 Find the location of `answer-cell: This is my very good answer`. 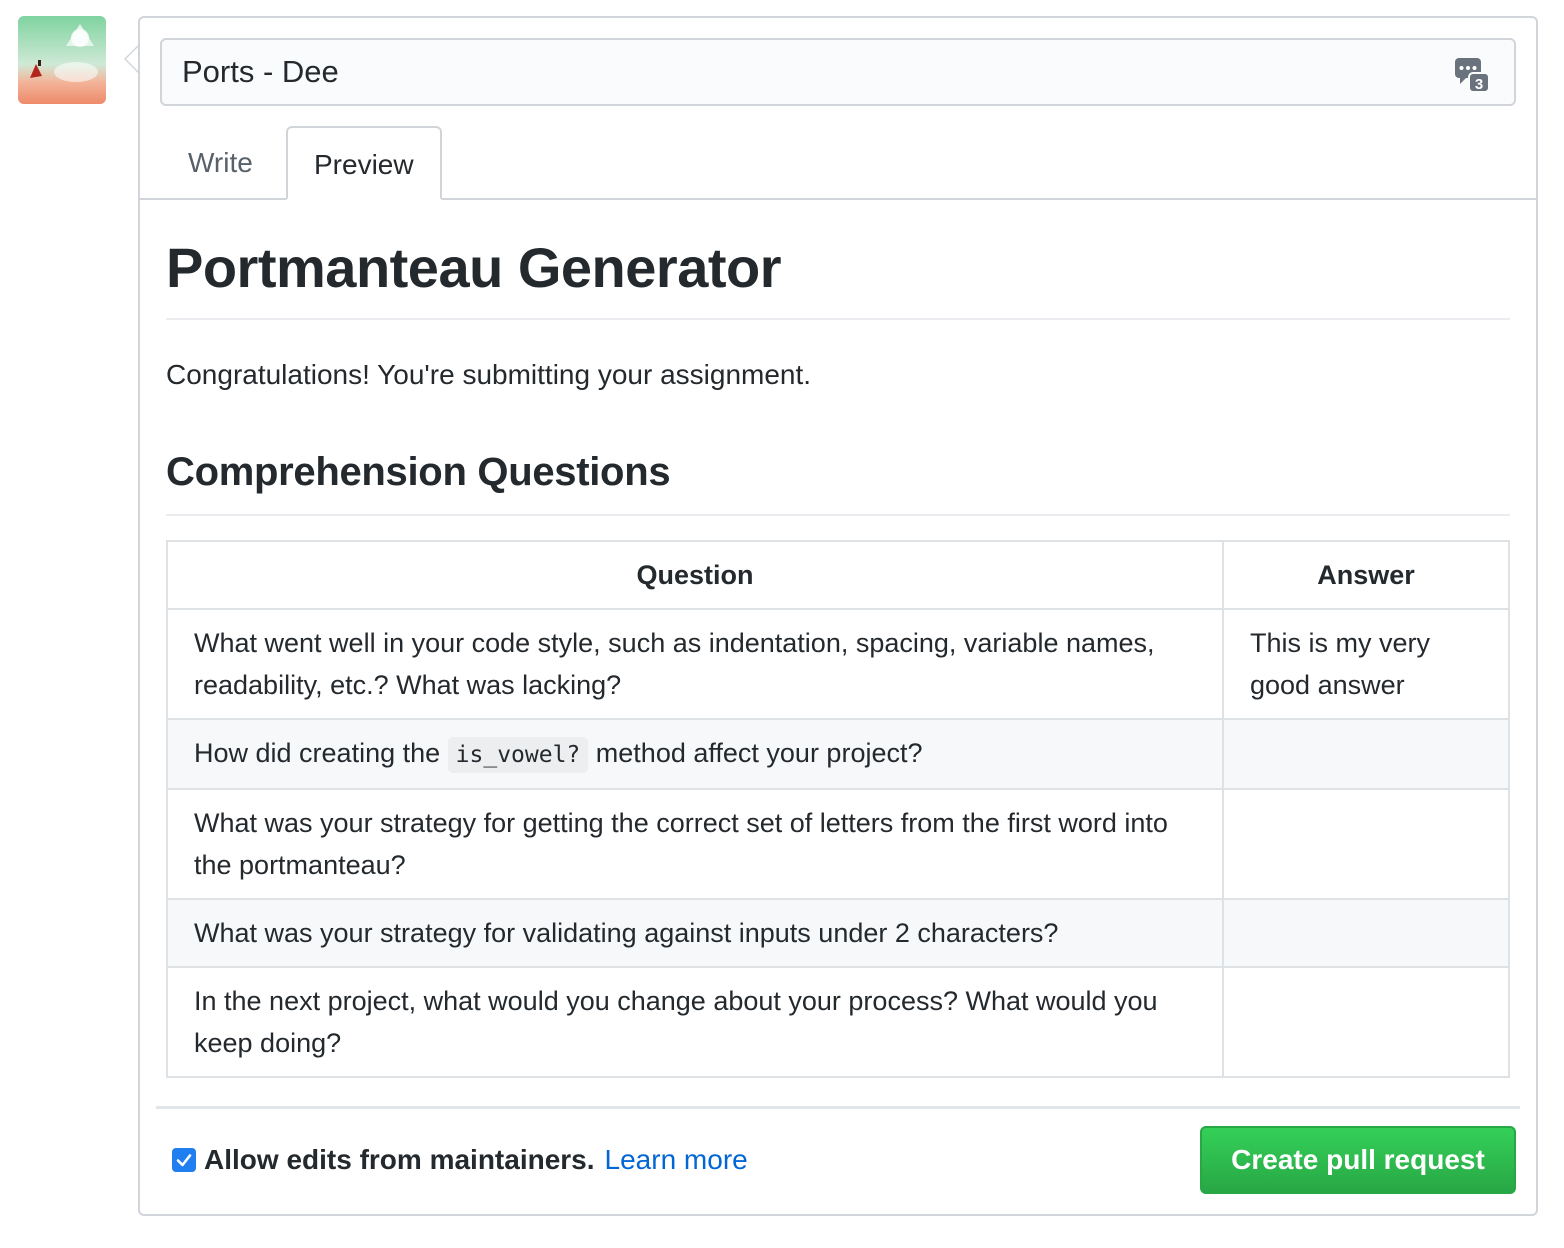

answer-cell: This is my very good answer is located at coordinates (1366, 664).